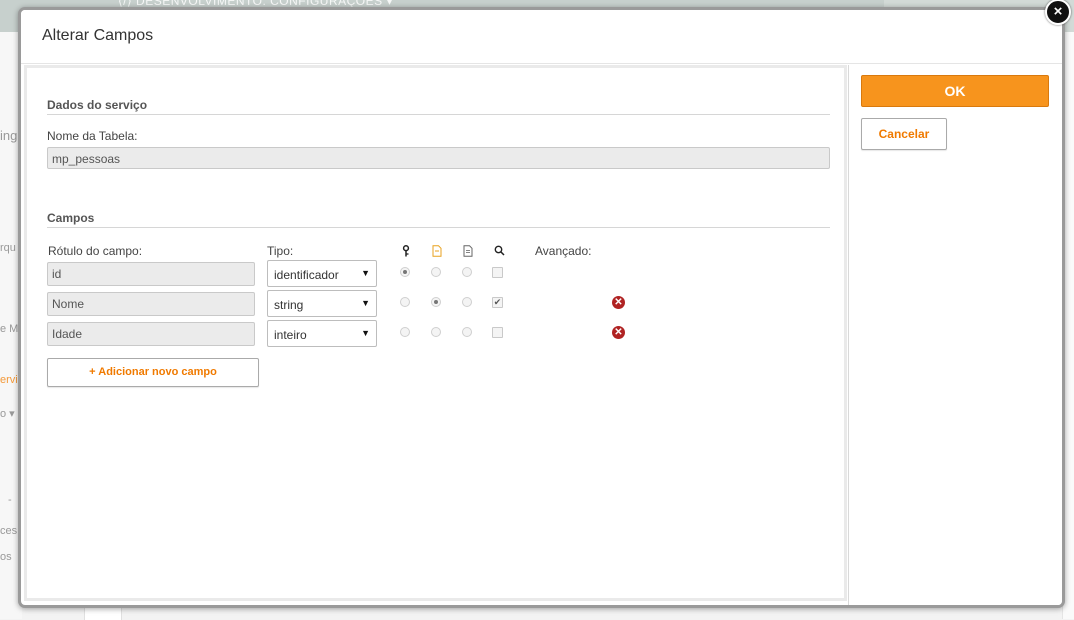  Describe the element at coordinates (10, 500) in the screenshot. I see `bg-text-fragment: -` at that location.